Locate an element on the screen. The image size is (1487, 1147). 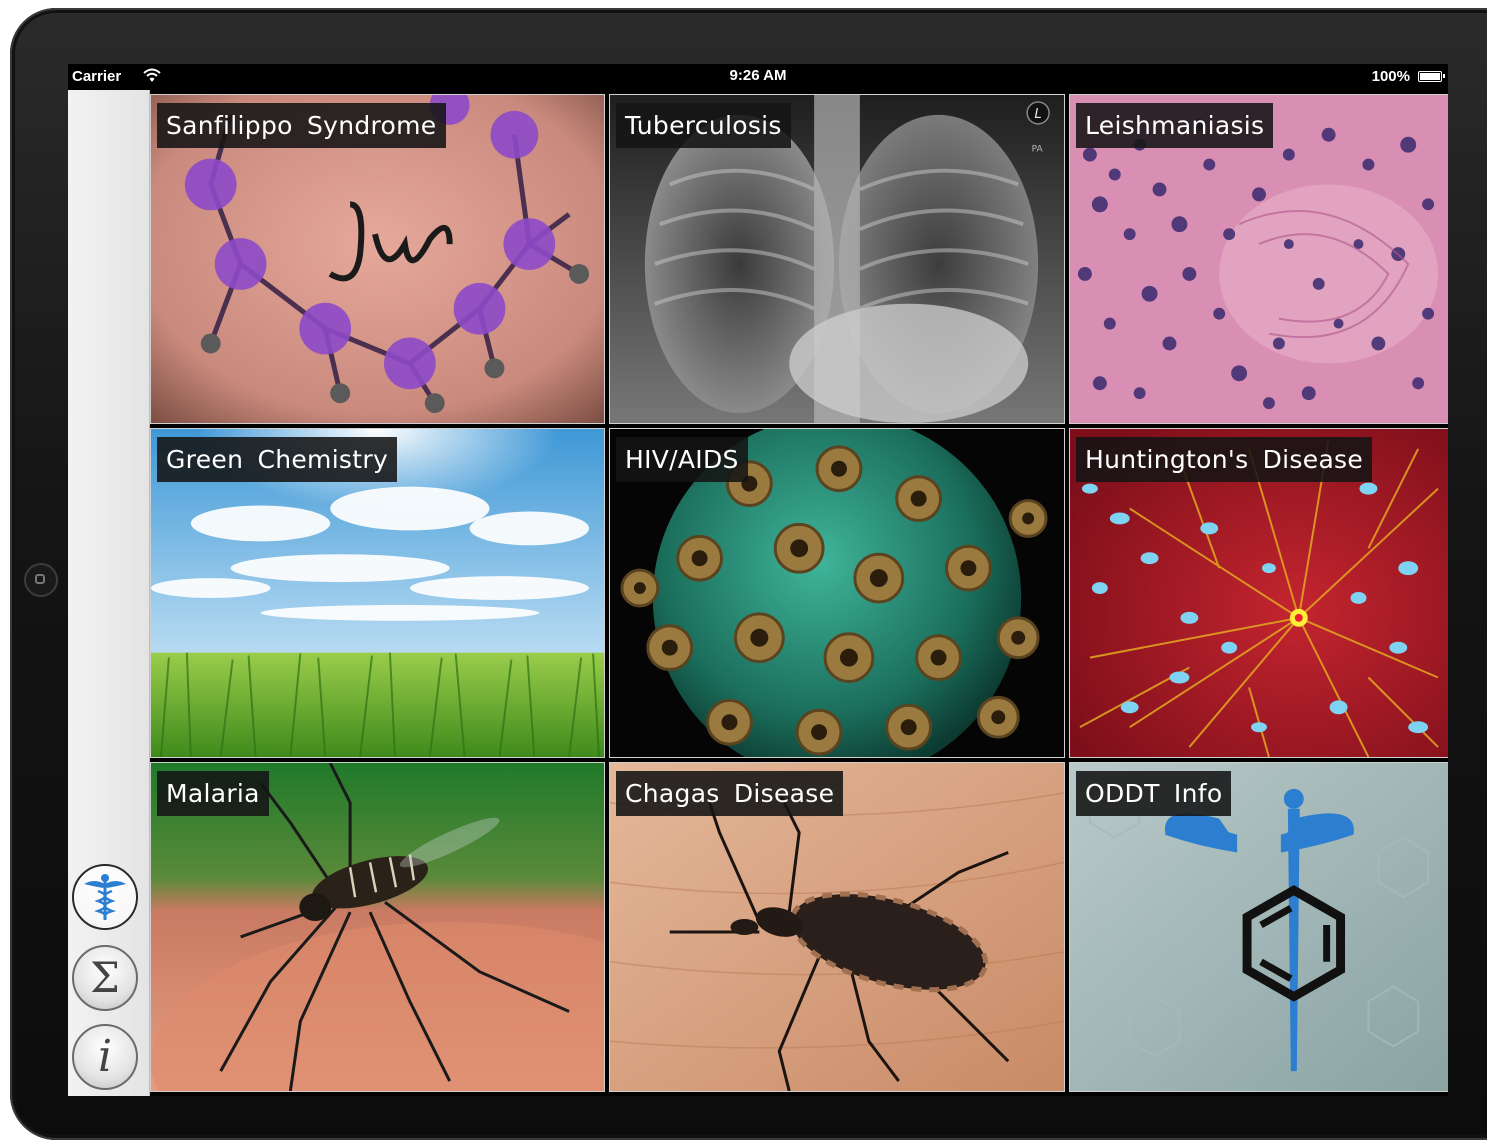
sidebar: Σ i is located at coordinates (109, 593).